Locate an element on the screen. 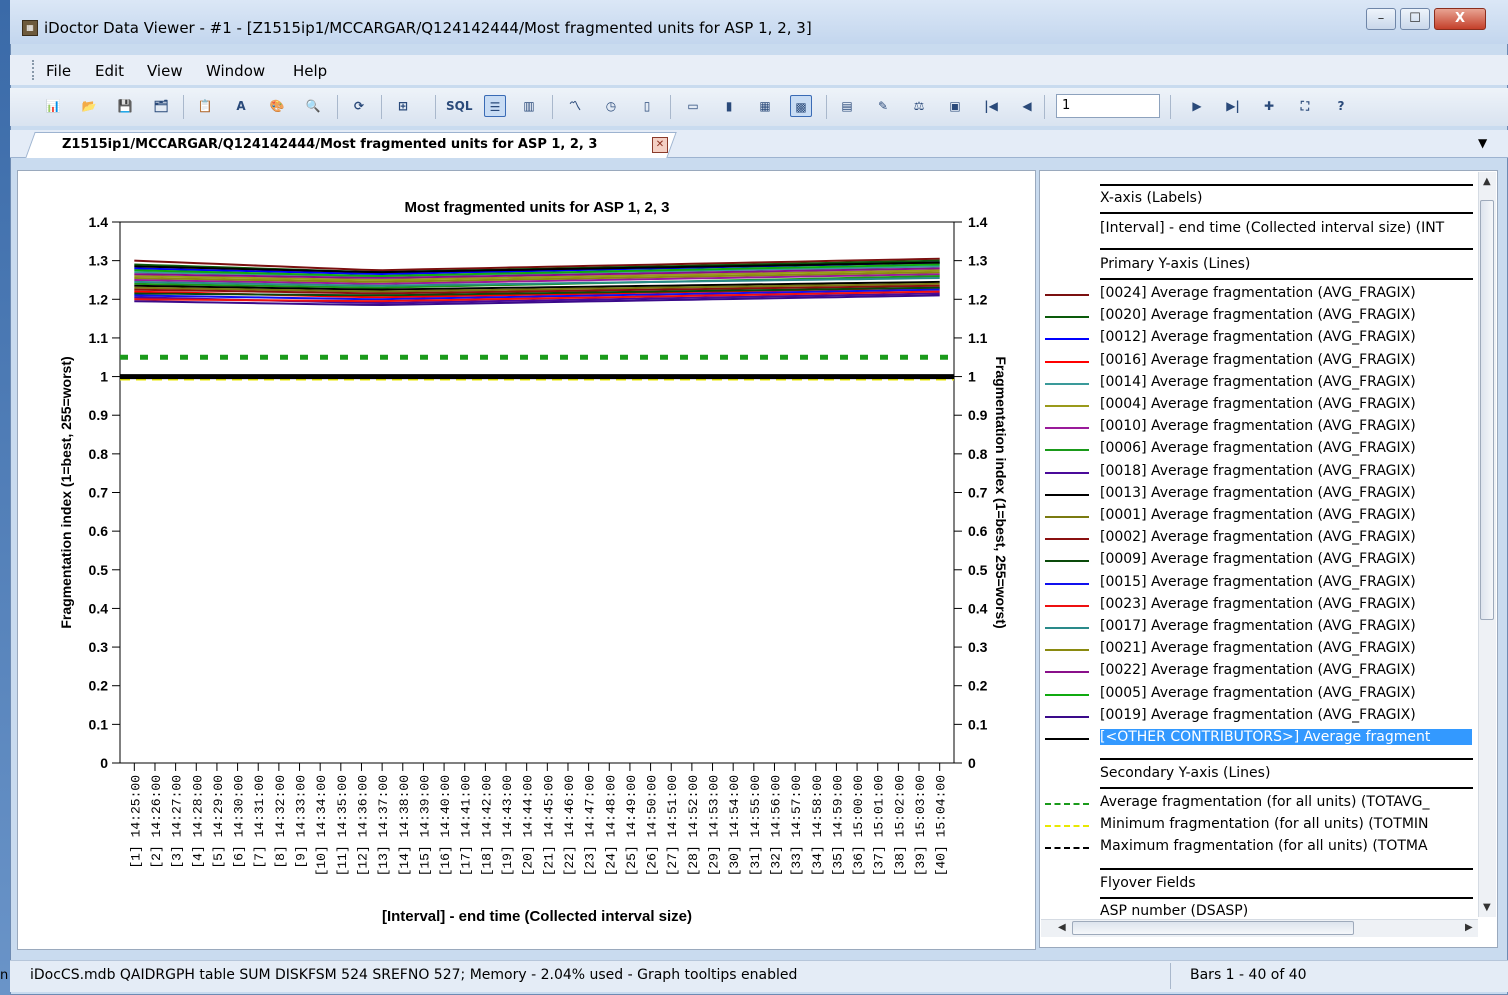 The height and width of the screenshot is (995, 1508). legend-series-item: [<OTHER CONTRIBUTORS>] Average fragment is located at coordinates (1286, 737).